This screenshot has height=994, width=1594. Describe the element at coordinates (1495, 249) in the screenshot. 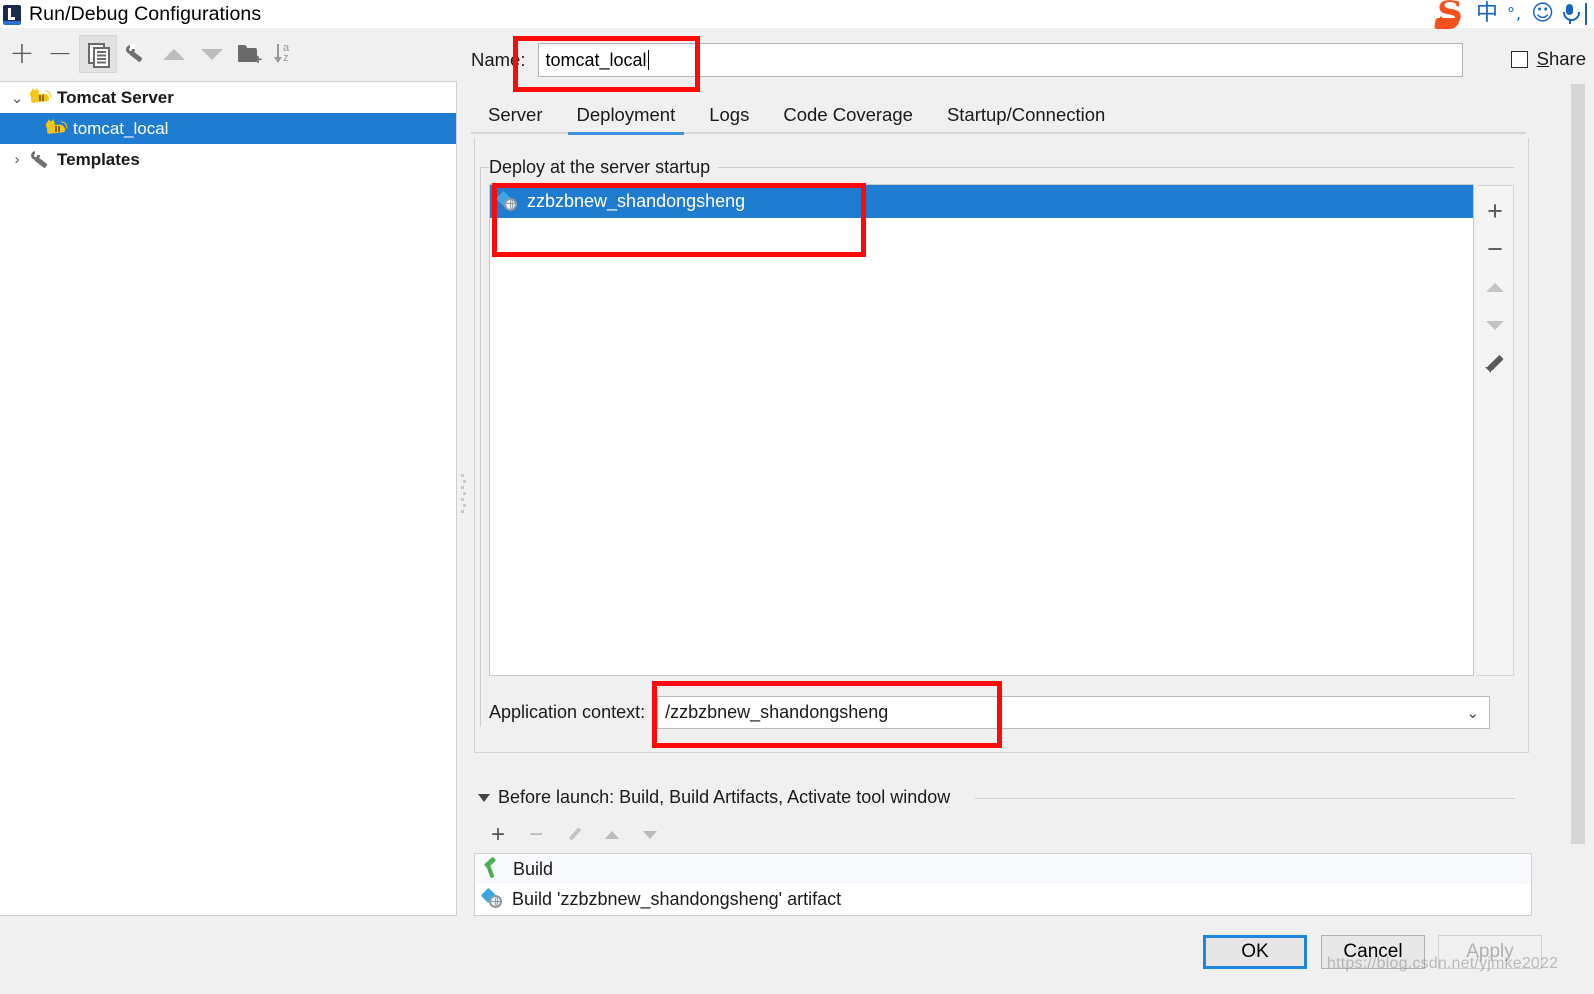

I see `remove-artifact-button: −` at that location.